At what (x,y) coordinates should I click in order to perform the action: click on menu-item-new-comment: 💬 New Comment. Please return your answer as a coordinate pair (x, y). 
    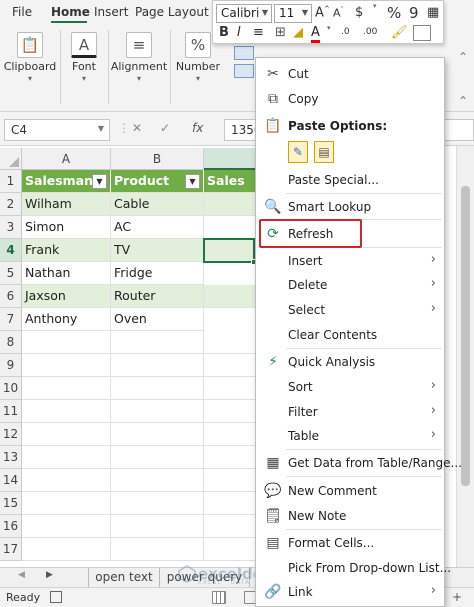
    Looking at the image, I should click on (350, 491).